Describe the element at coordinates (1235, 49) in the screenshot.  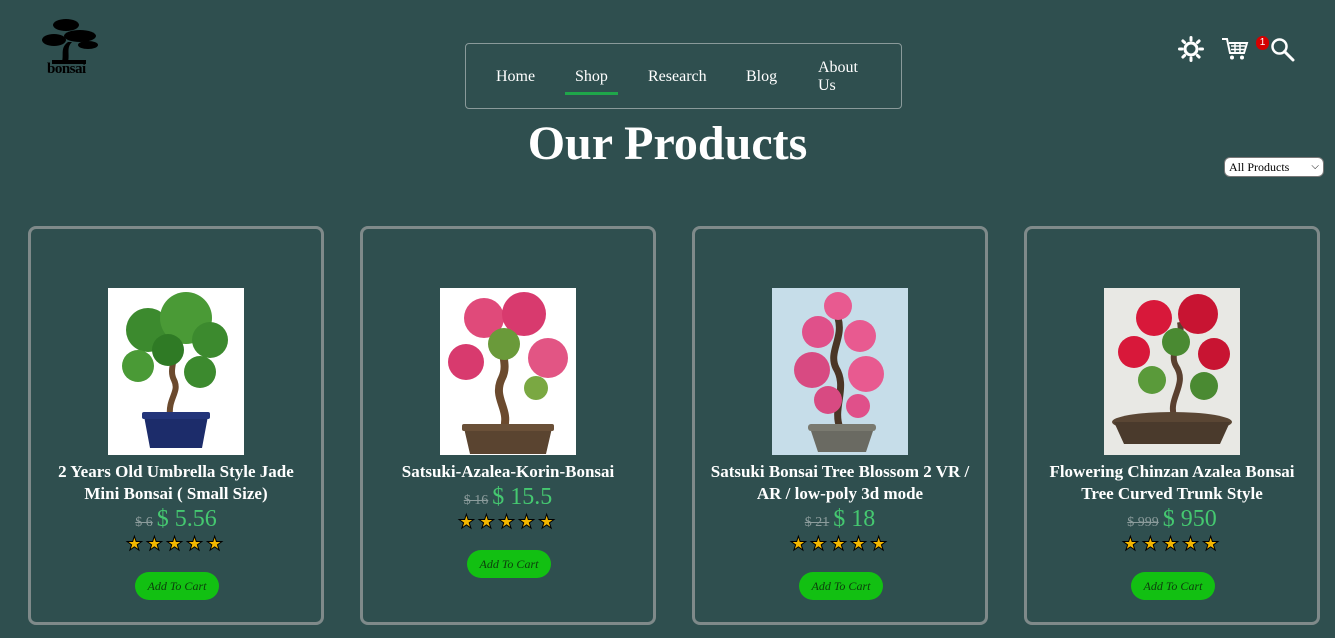
I see `cart-icon` at that location.